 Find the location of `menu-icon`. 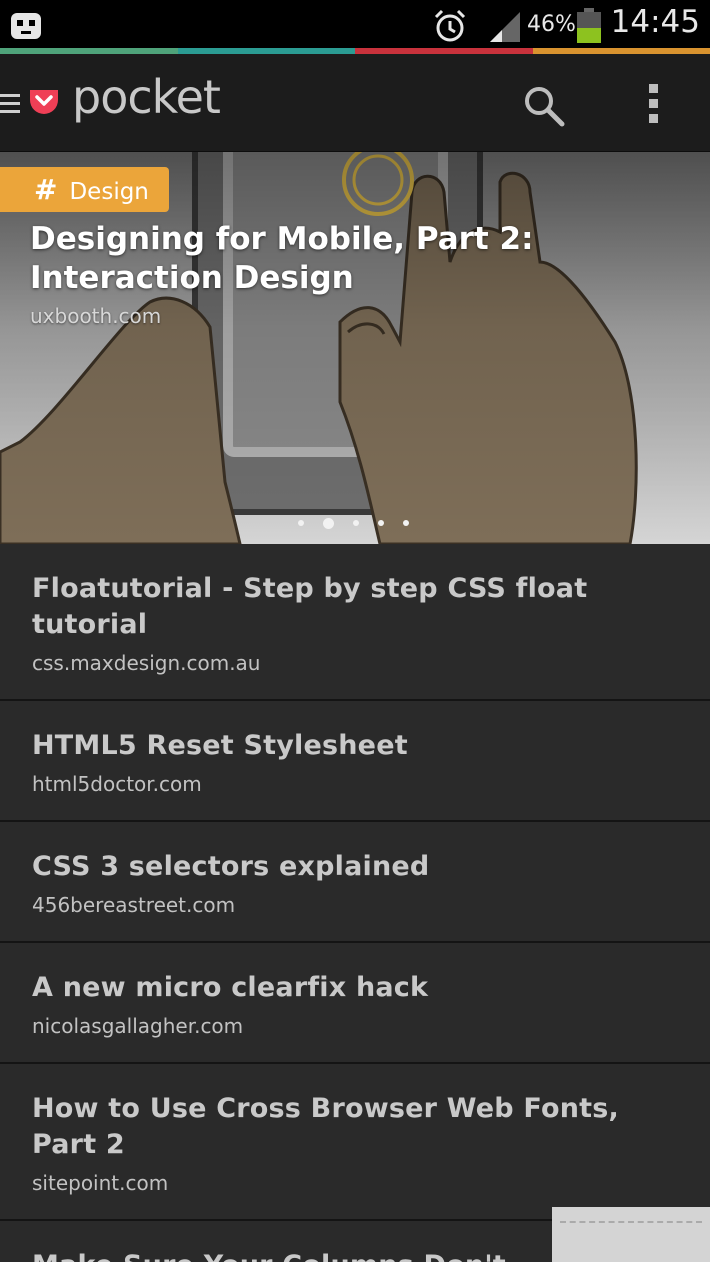

menu-icon is located at coordinates (11, 104).